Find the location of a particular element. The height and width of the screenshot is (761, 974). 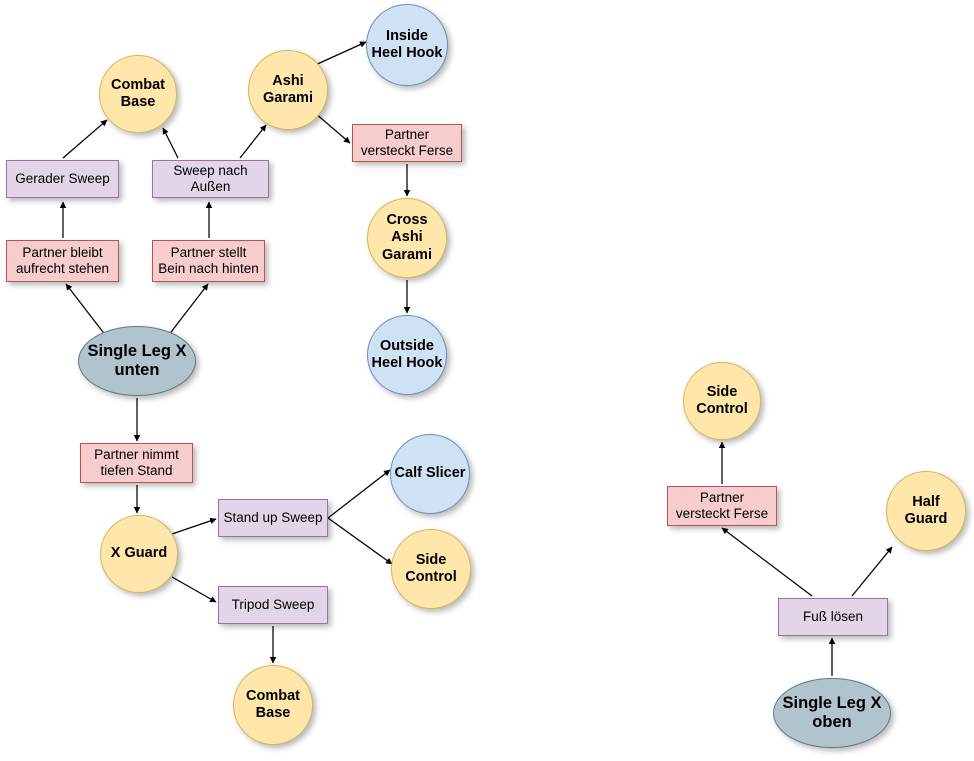

node-ashi_garami: Ashi Garami is located at coordinates (288, 90).